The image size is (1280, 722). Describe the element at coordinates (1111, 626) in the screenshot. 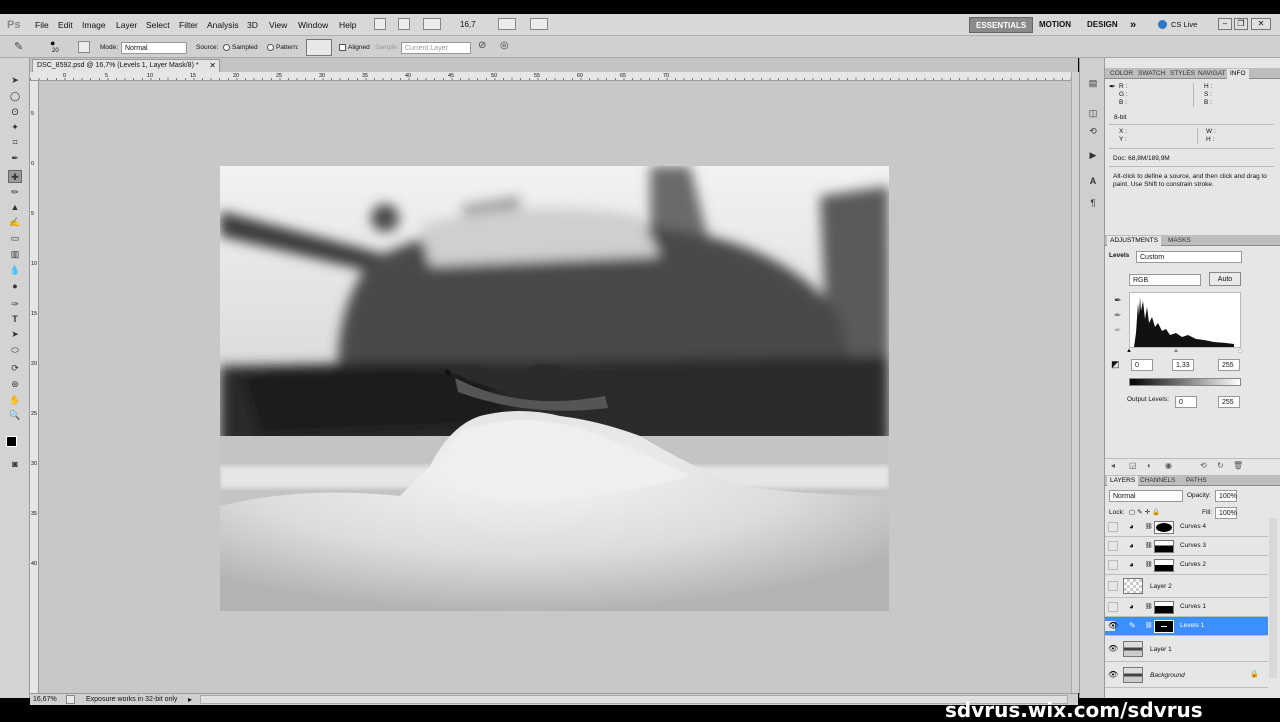

I see `eye-icon: 👁` at that location.